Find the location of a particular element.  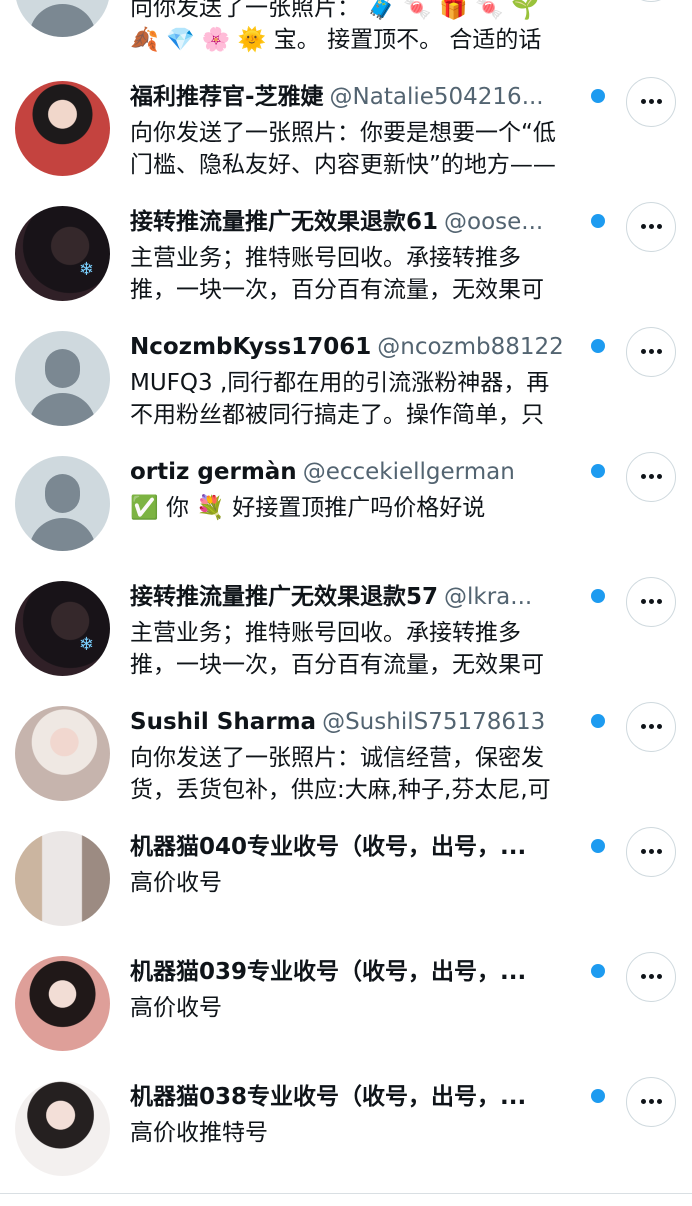

display-name: 福利推荐官-芝雅婕 is located at coordinates (227, 97).